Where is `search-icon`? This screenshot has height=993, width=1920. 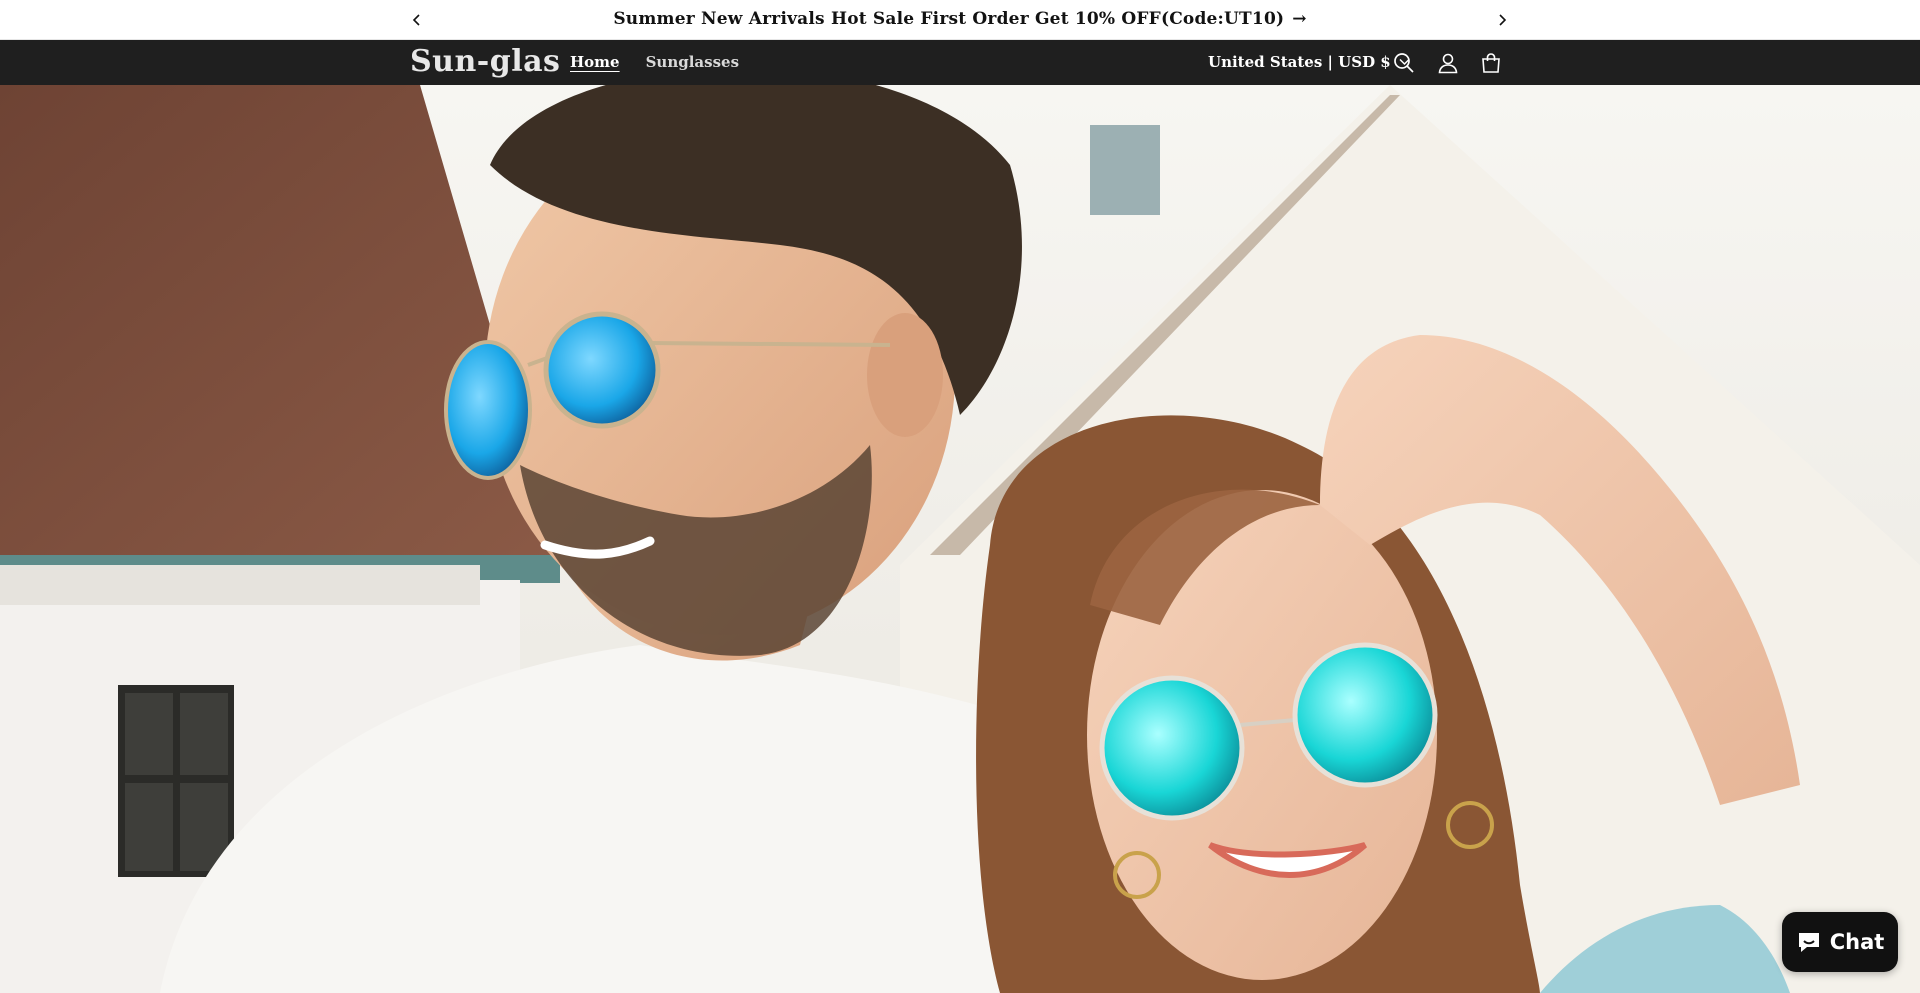
search-icon is located at coordinates (1404, 63).